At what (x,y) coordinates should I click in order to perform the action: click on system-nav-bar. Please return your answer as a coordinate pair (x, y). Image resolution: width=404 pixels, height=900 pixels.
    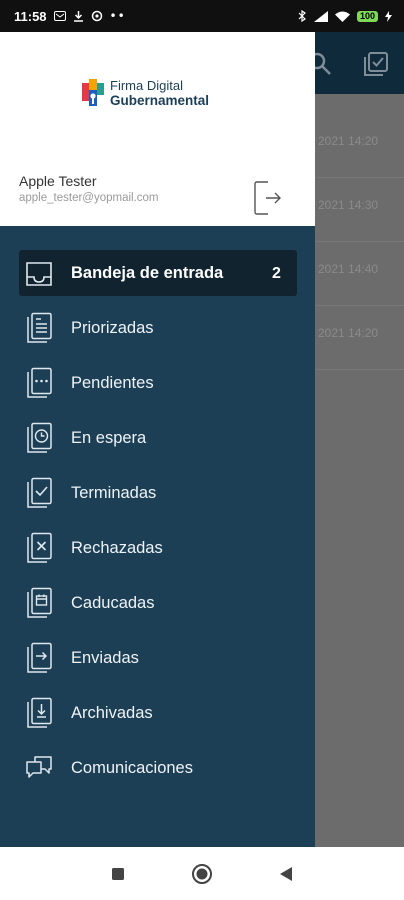
    Looking at the image, I should click on (202, 873).